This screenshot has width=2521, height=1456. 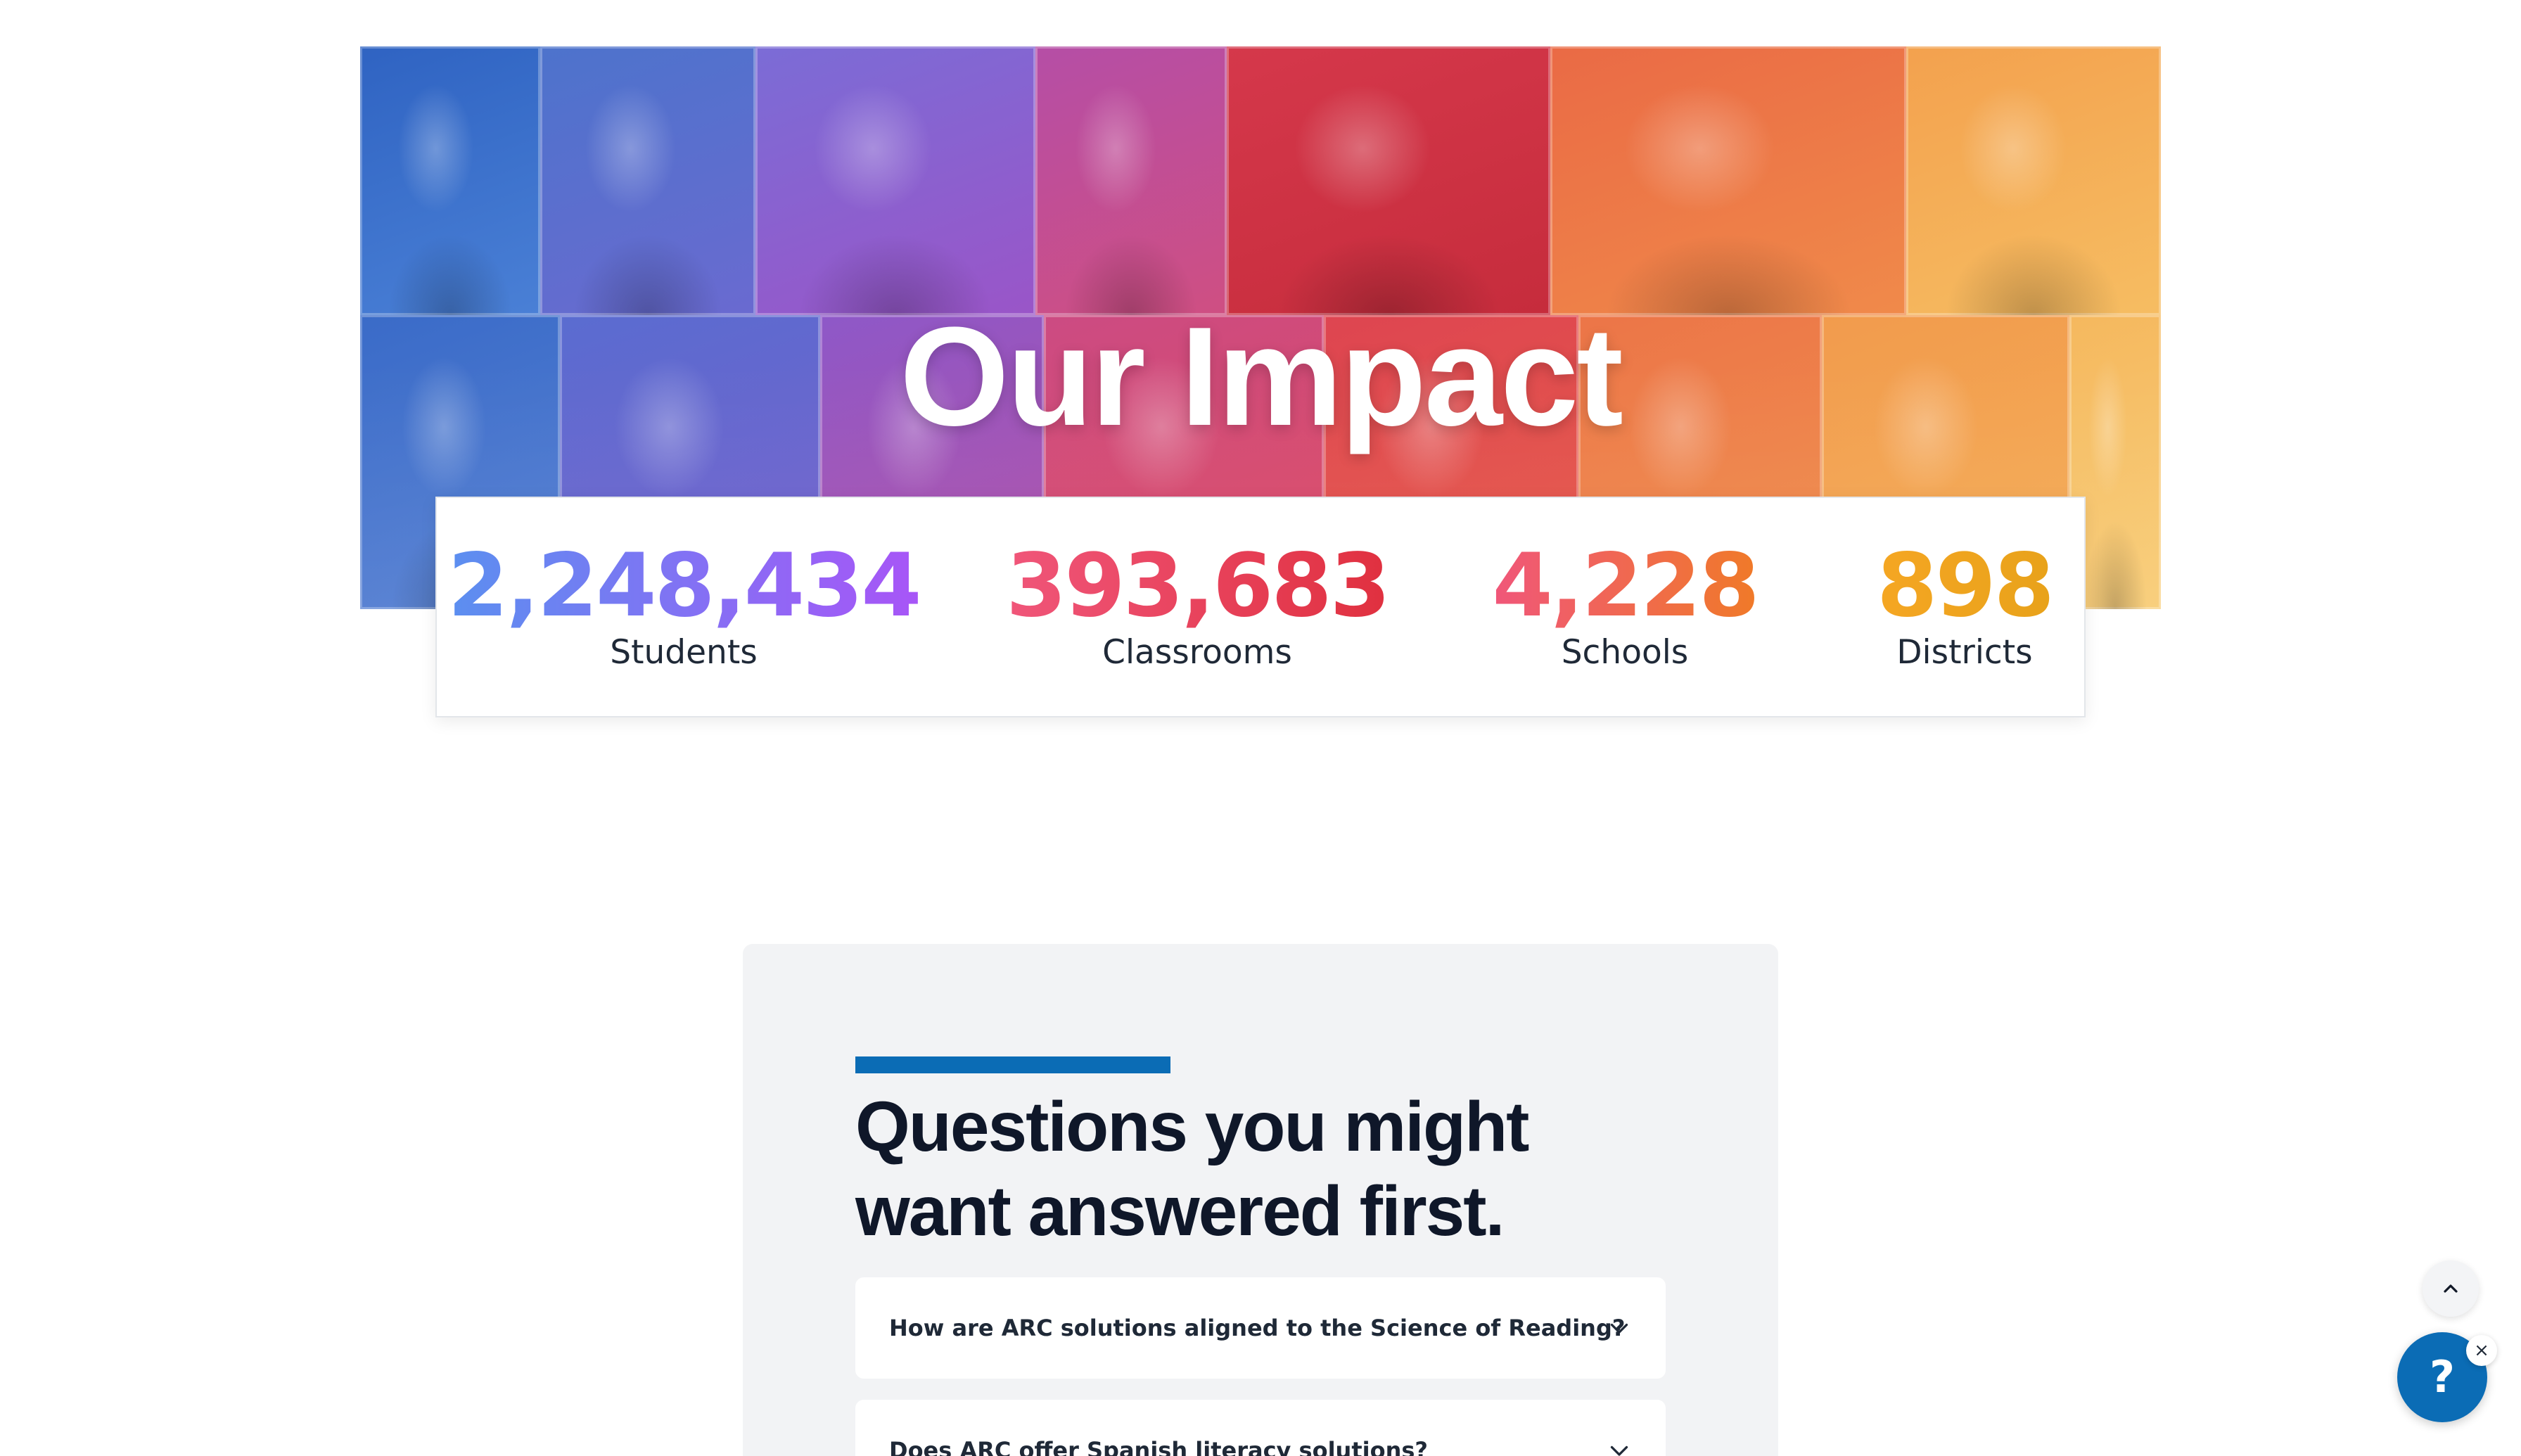 What do you see at coordinates (1012, 1064) in the screenshot?
I see `heading-accent-bar` at bounding box center [1012, 1064].